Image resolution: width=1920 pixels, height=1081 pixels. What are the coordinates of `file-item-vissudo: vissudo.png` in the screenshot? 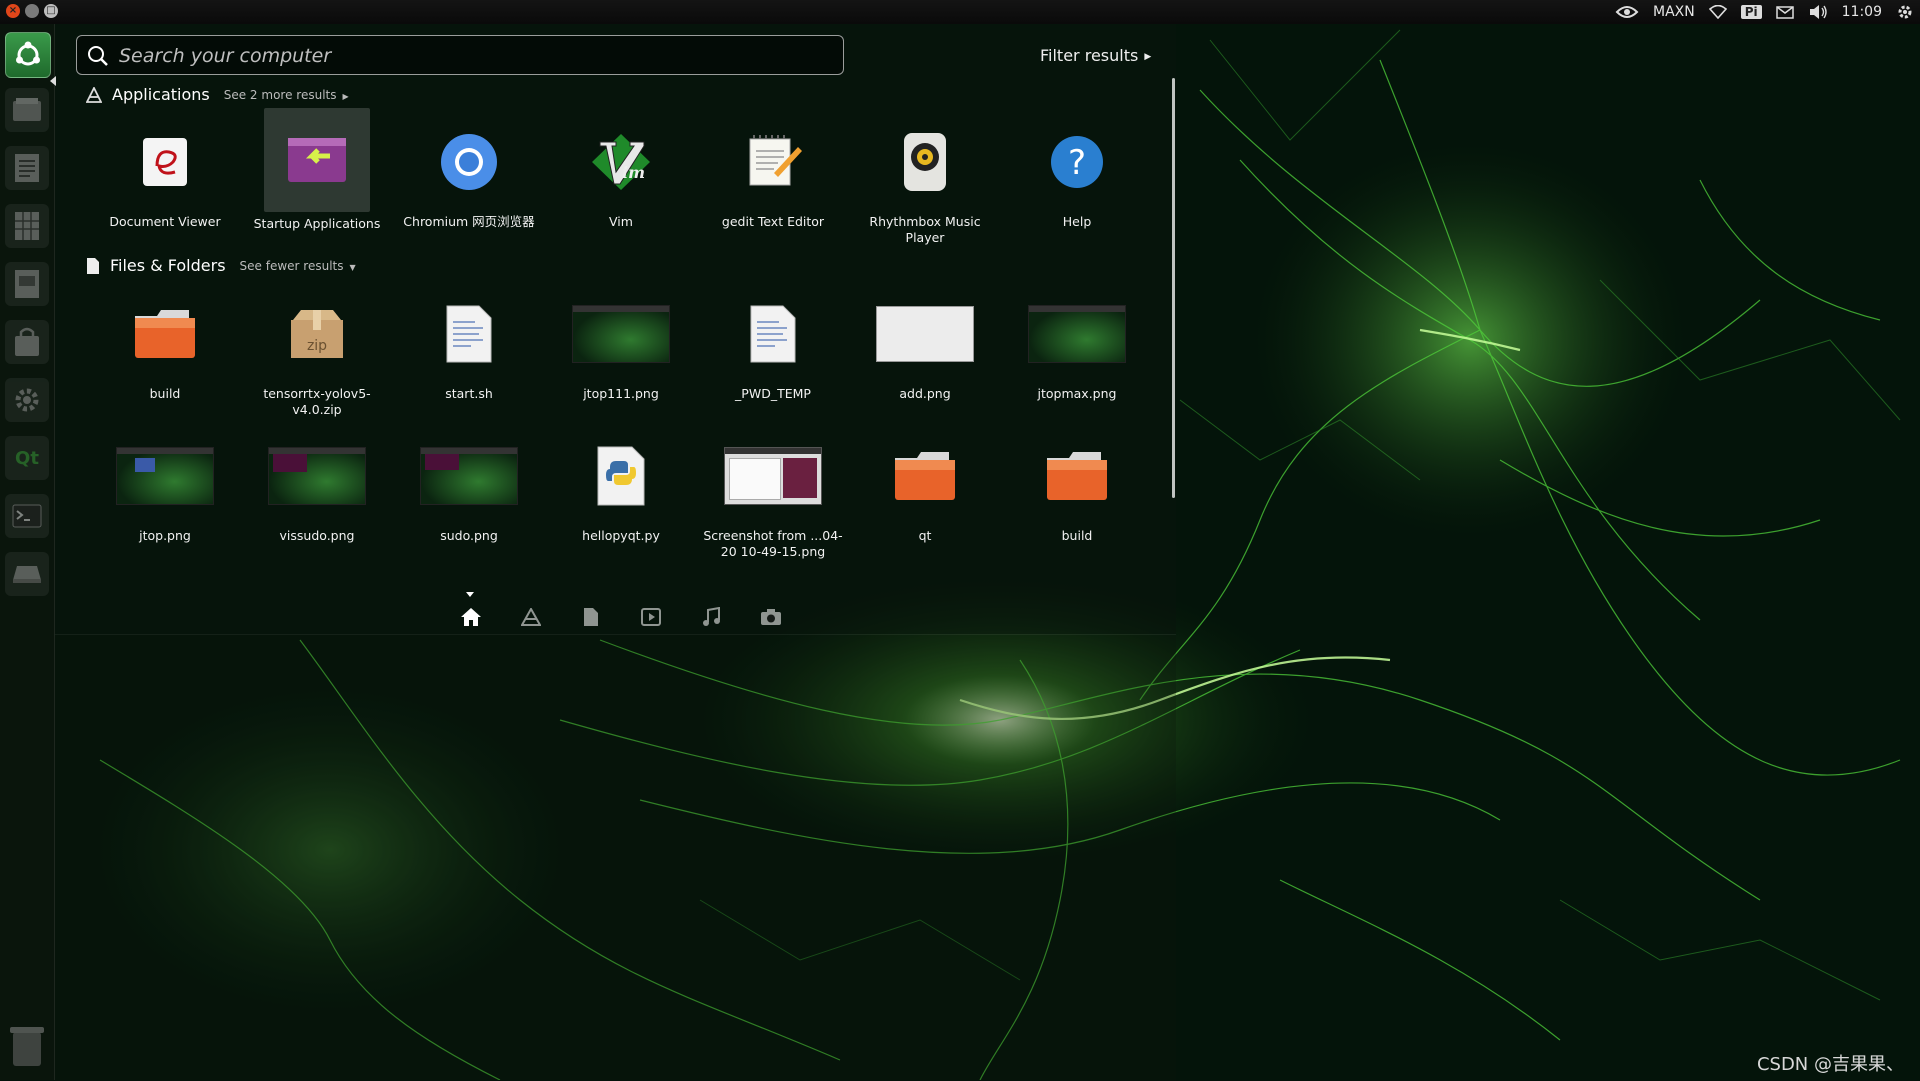 It's located at (317, 486).